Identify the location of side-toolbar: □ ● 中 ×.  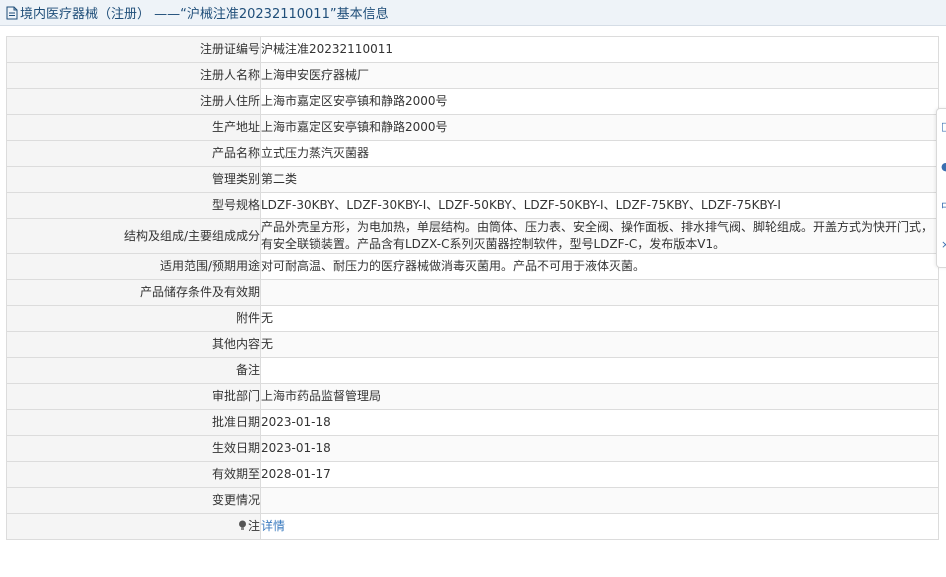
(941, 188).